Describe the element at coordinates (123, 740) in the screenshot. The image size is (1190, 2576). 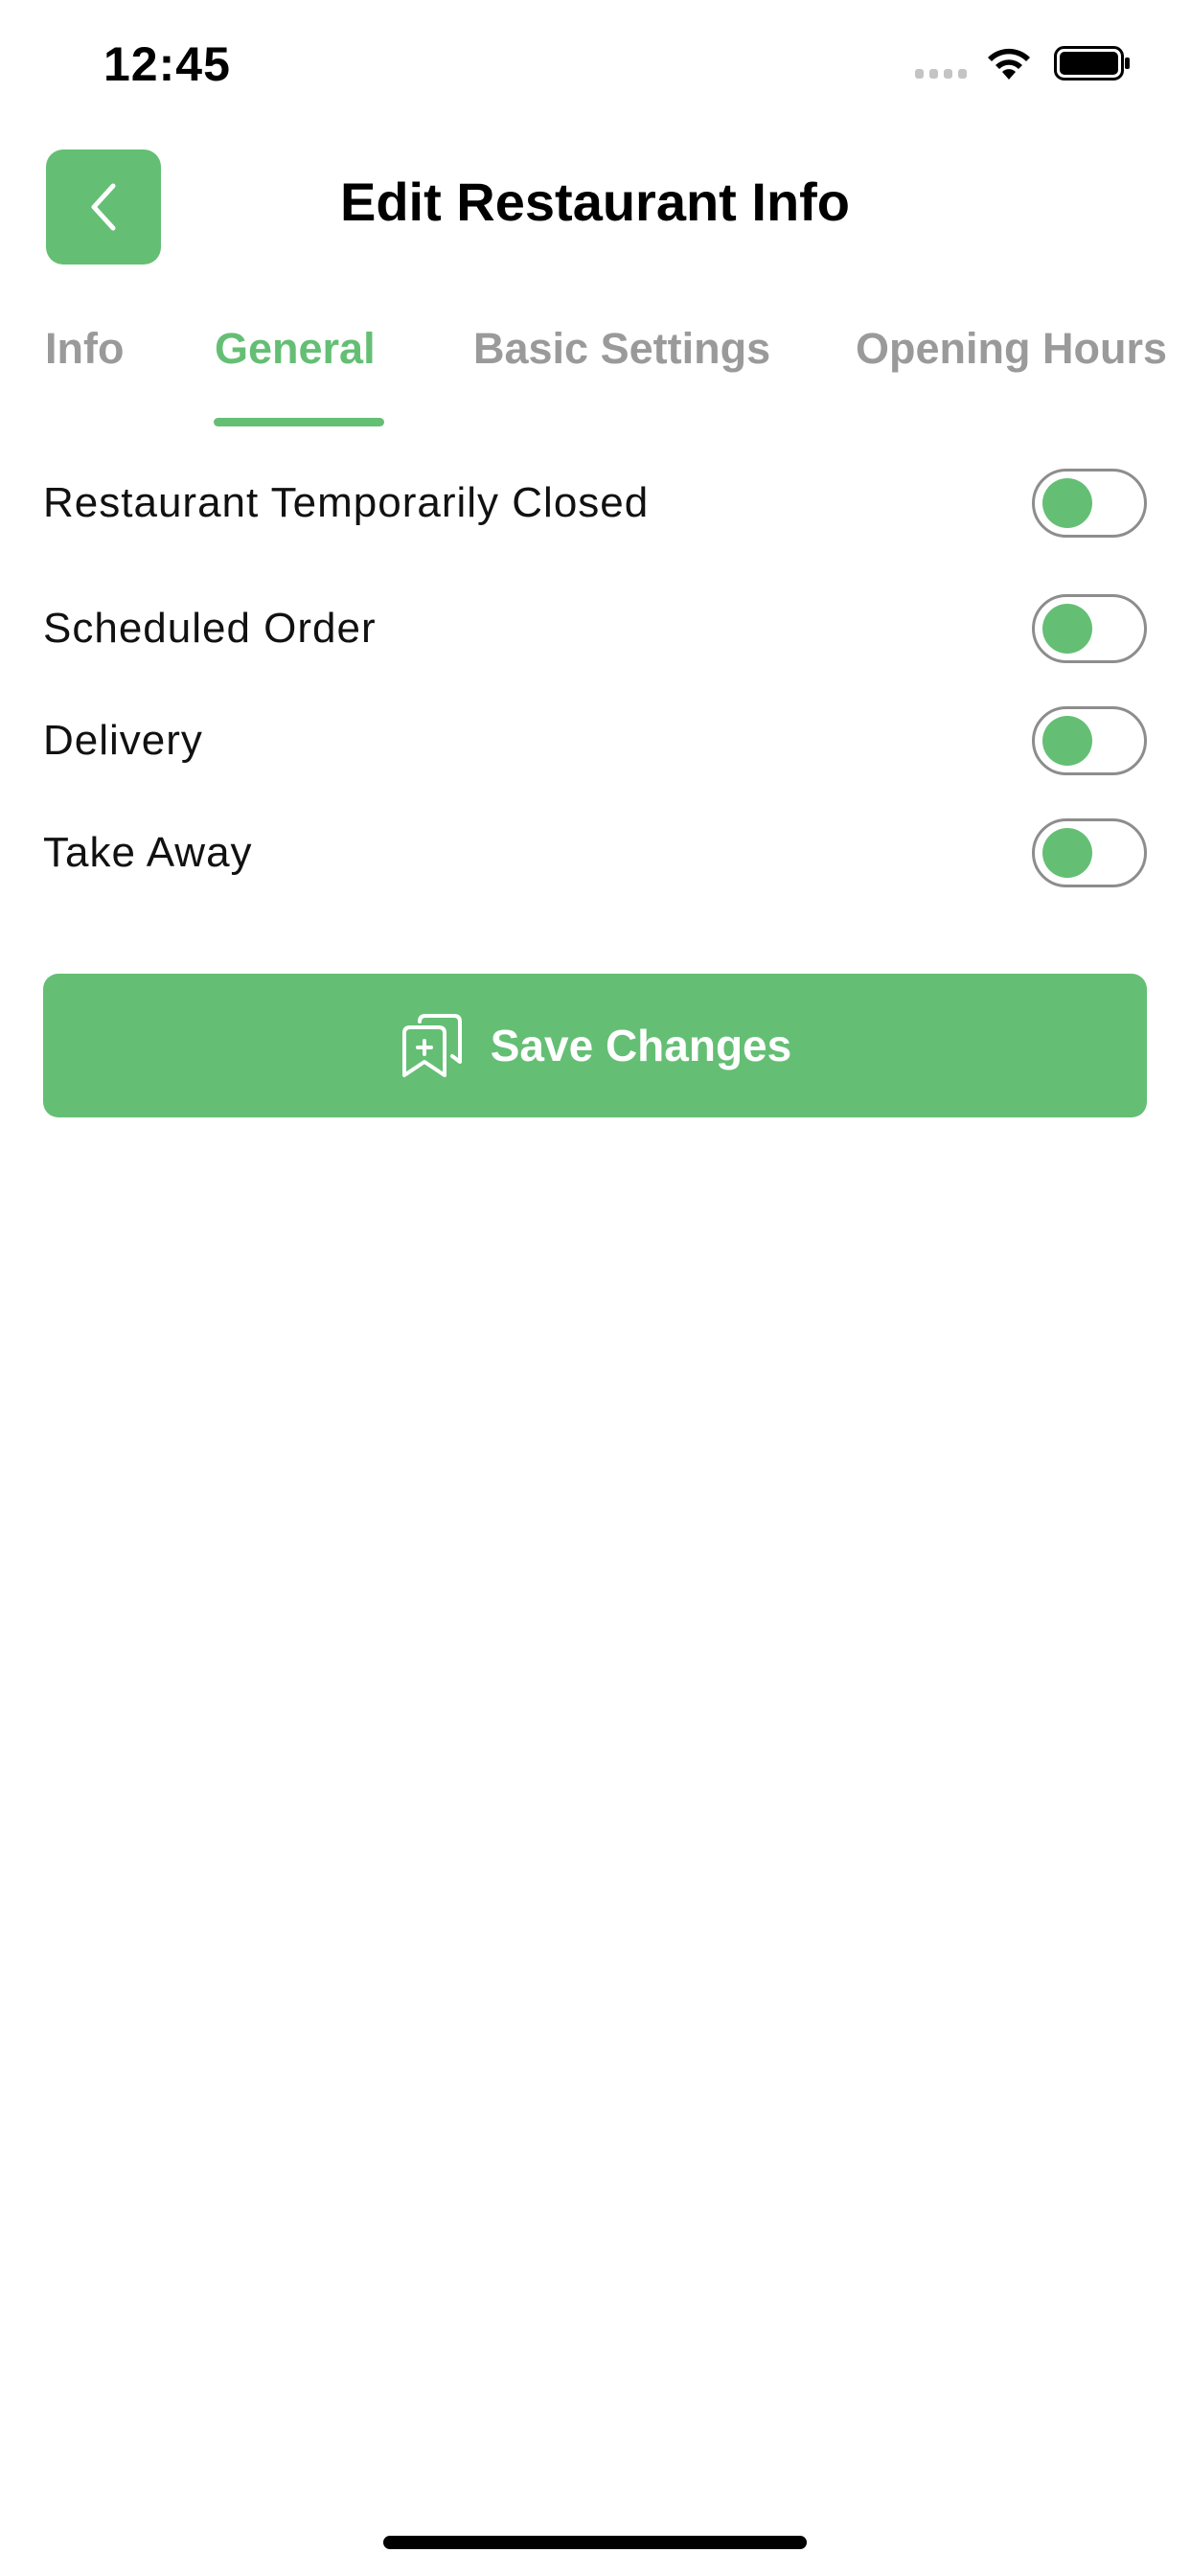
I see `setting-label: Delivery` at that location.